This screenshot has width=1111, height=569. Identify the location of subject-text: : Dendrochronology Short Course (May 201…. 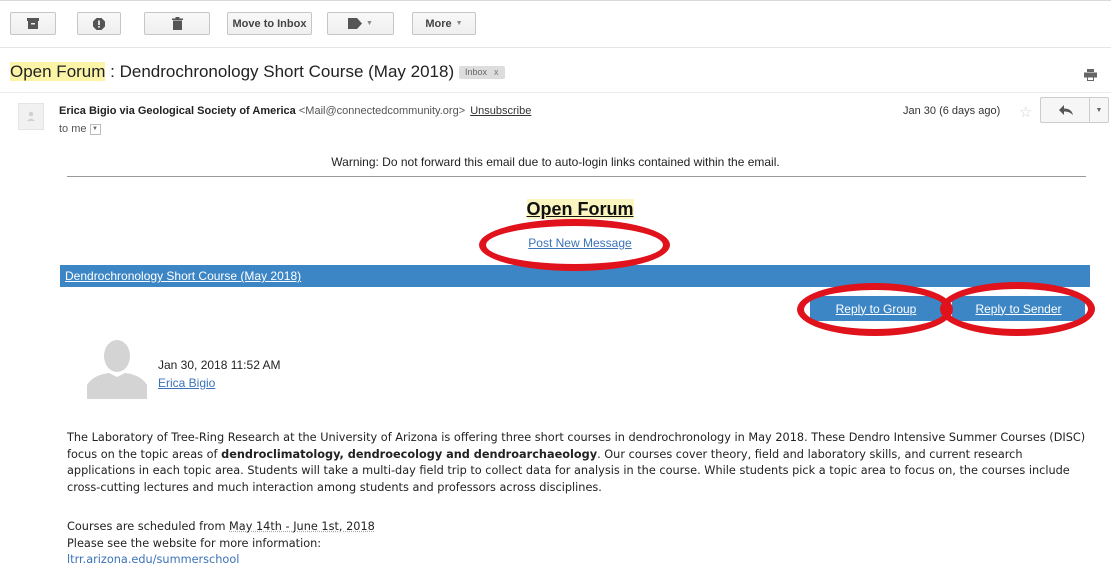
(280, 71).